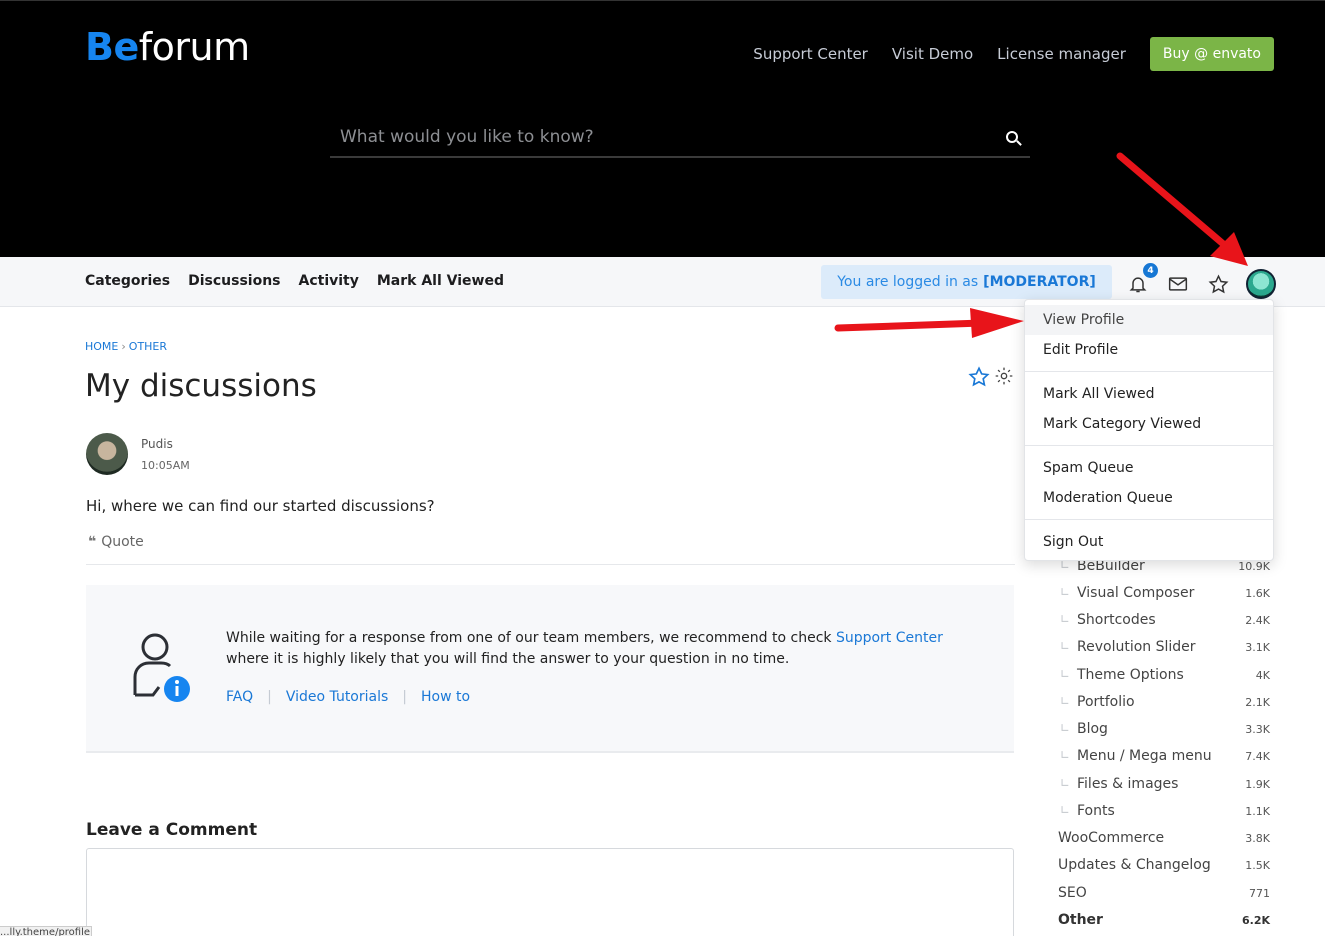 Image resolution: width=1325 pixels, height=936 pixels. What do you see at coordinates (1138, 285) in the screenshot?
I see `bell-icon` at bounding box center [1138, 285].